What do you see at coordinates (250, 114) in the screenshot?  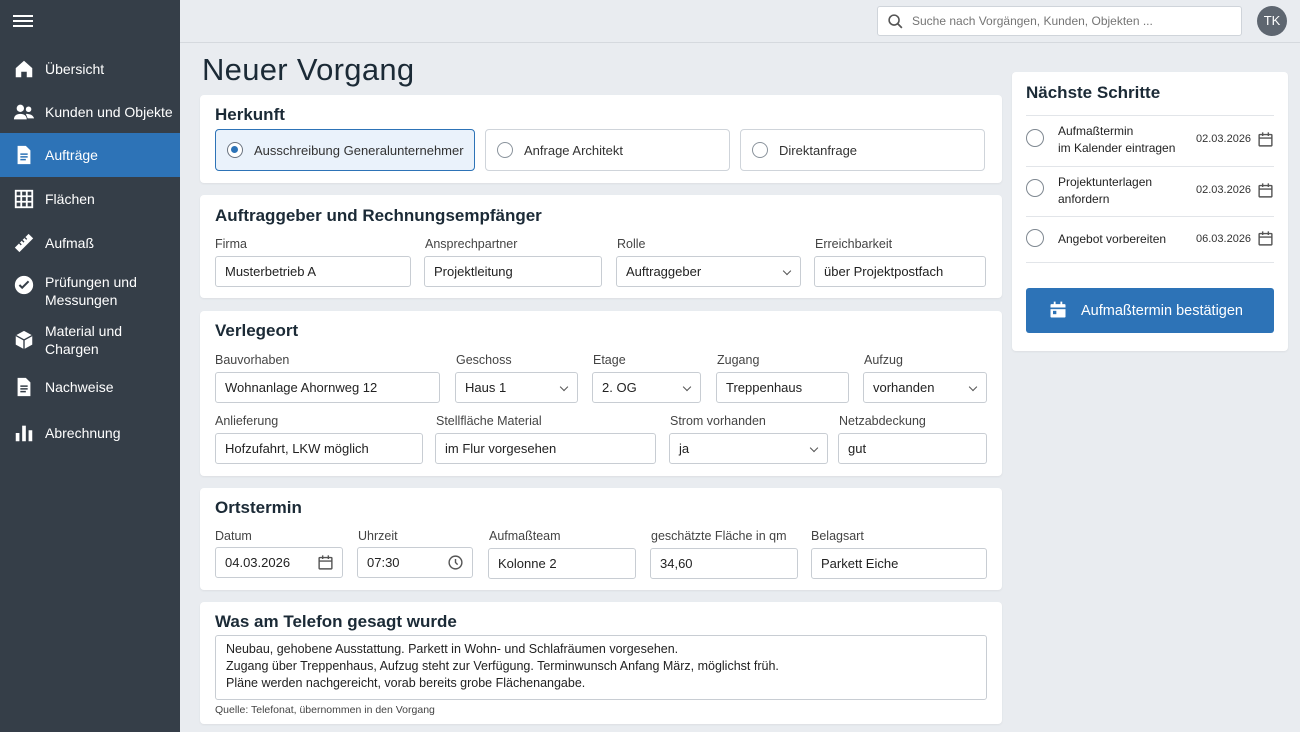 I see `section-title-herkunft: Herkunft` at bounding box center [250, 114].